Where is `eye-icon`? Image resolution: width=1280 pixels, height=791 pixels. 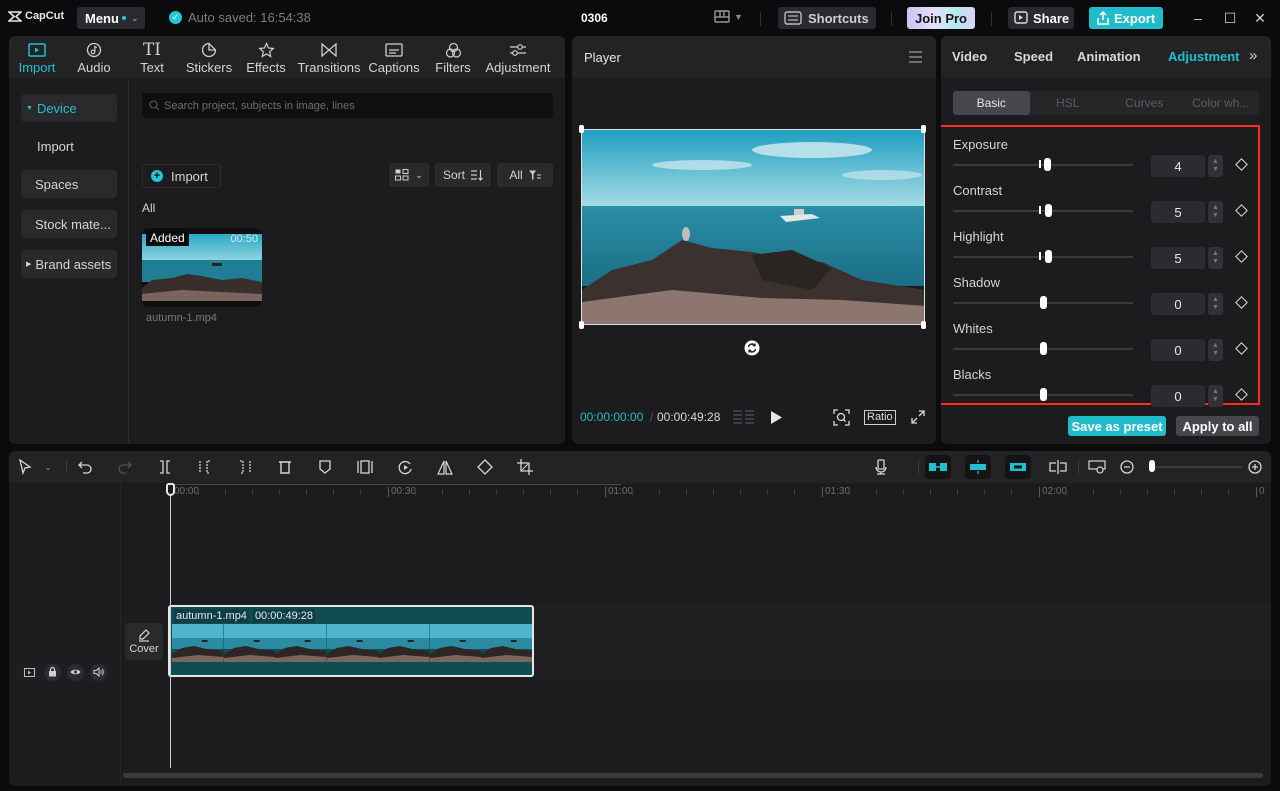
eye-icon is located at coordinates (75, 672).